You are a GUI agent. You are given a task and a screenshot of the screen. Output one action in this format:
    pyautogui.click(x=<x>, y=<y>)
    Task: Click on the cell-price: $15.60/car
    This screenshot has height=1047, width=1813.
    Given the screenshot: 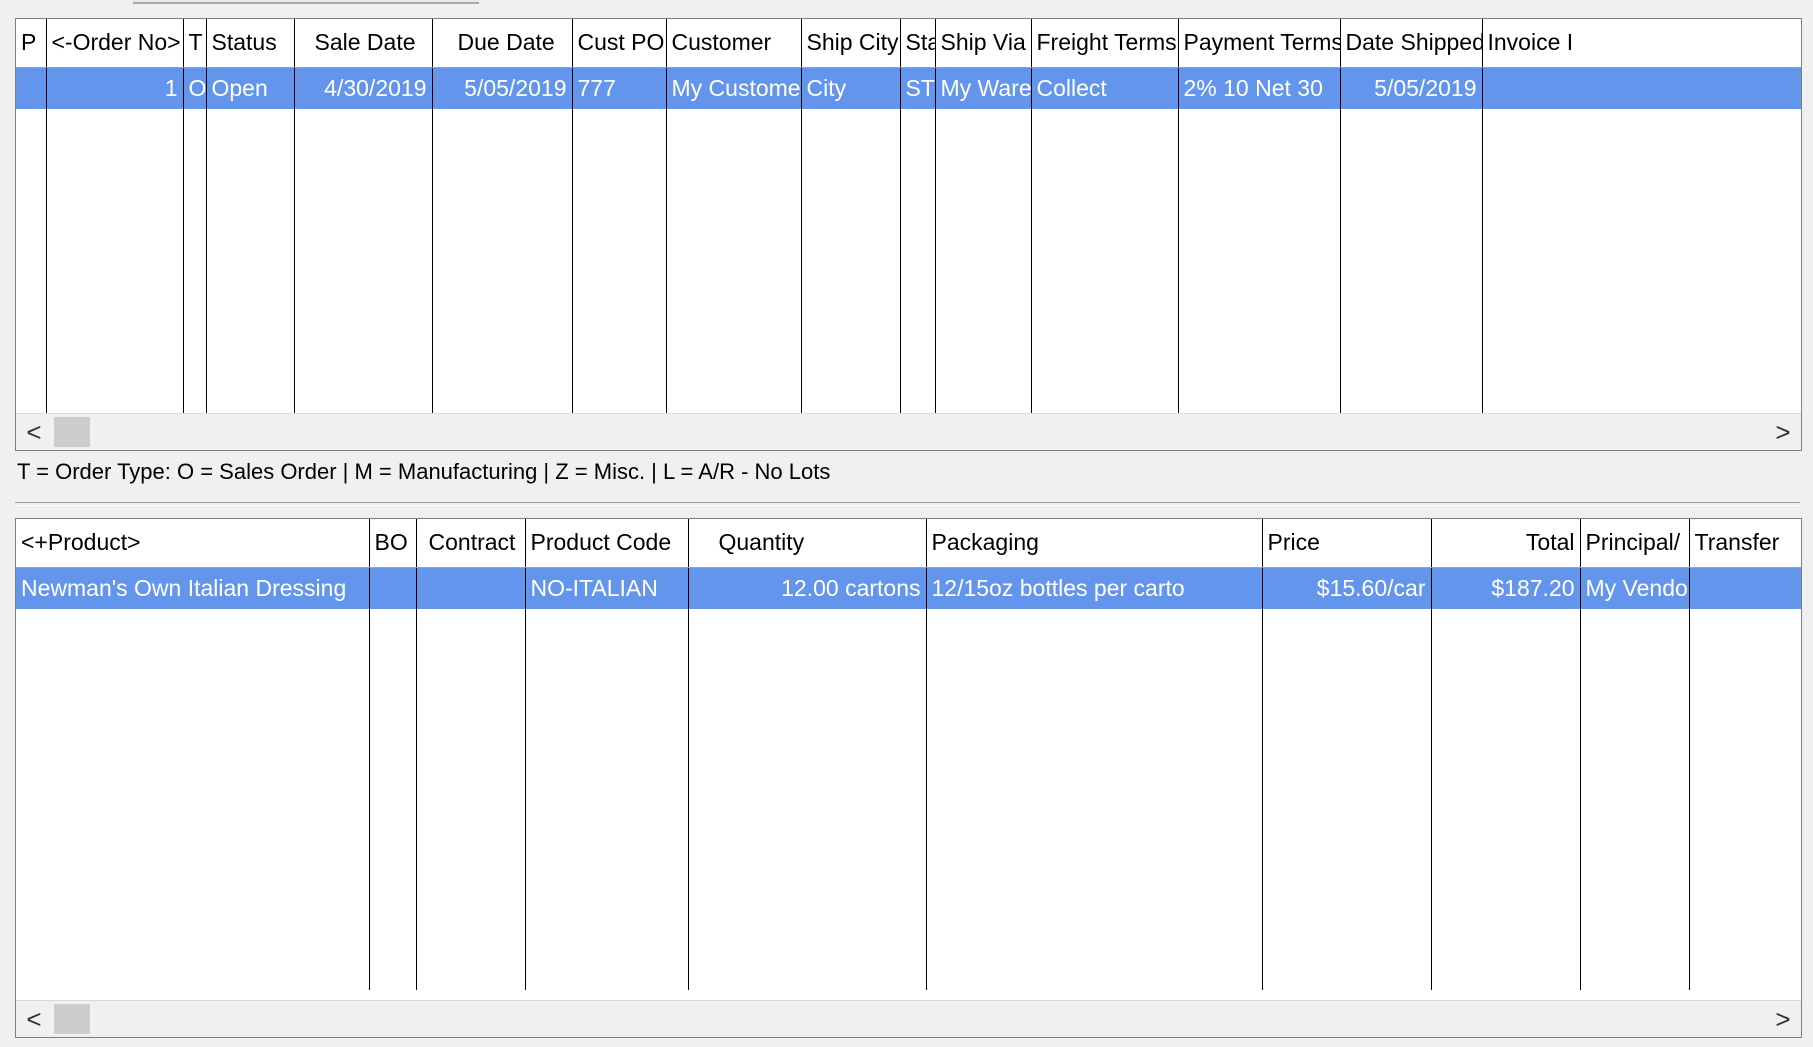 What is the action you would take?
    pyautogui.click(x=1347, y=588)
    